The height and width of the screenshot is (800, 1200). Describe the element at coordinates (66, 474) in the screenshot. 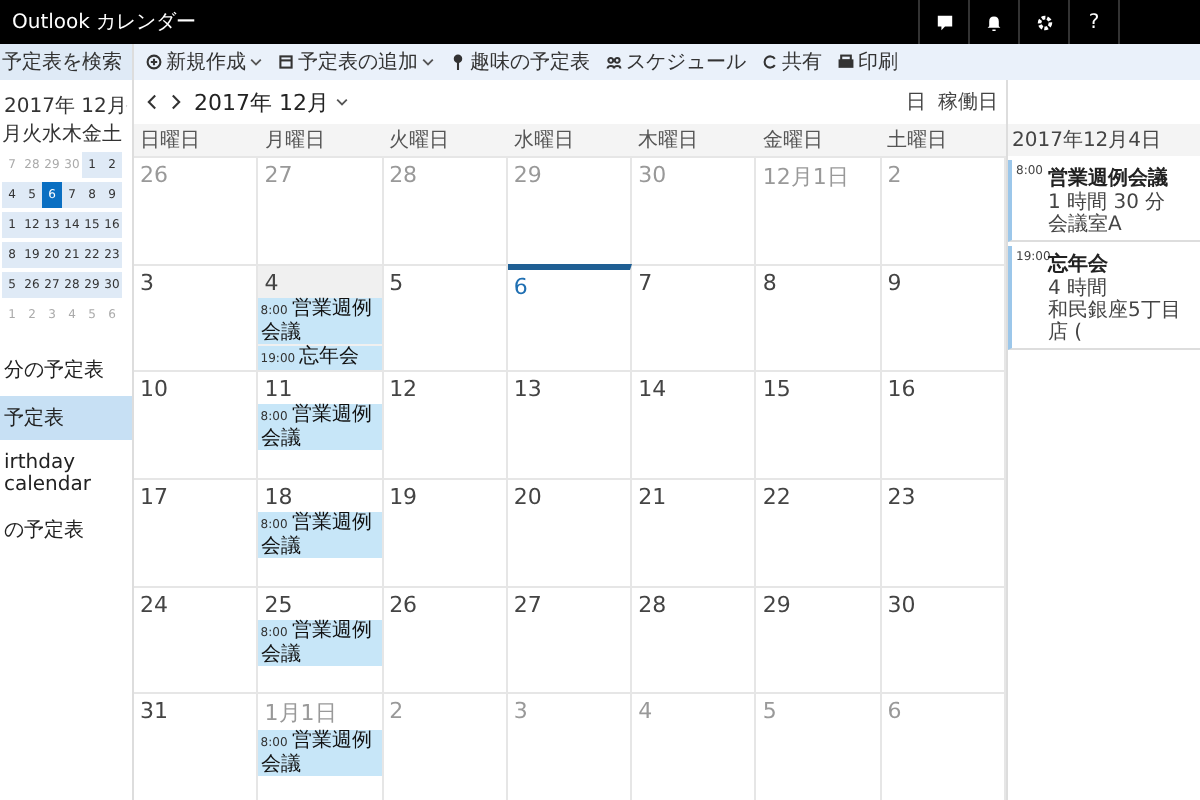

I see `calendar-item: irthday calendar` at that location.